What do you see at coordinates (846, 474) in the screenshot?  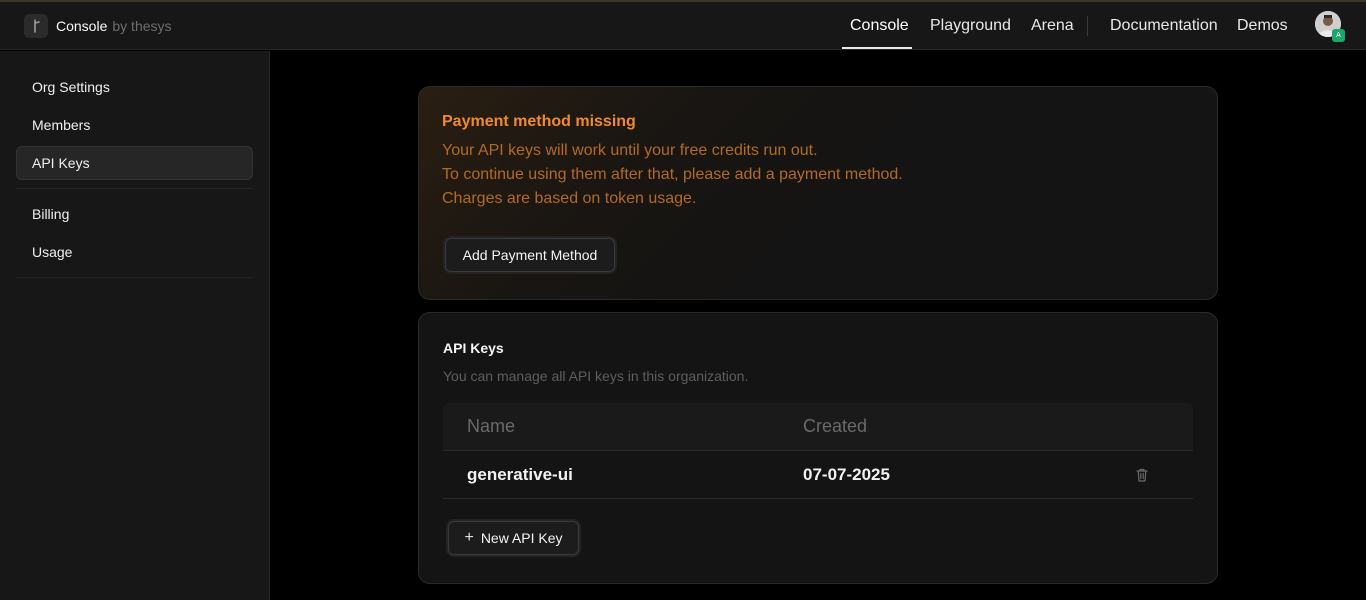 I see `api-key-created-date: 07-07-2025` at bounding box center [846, 474].